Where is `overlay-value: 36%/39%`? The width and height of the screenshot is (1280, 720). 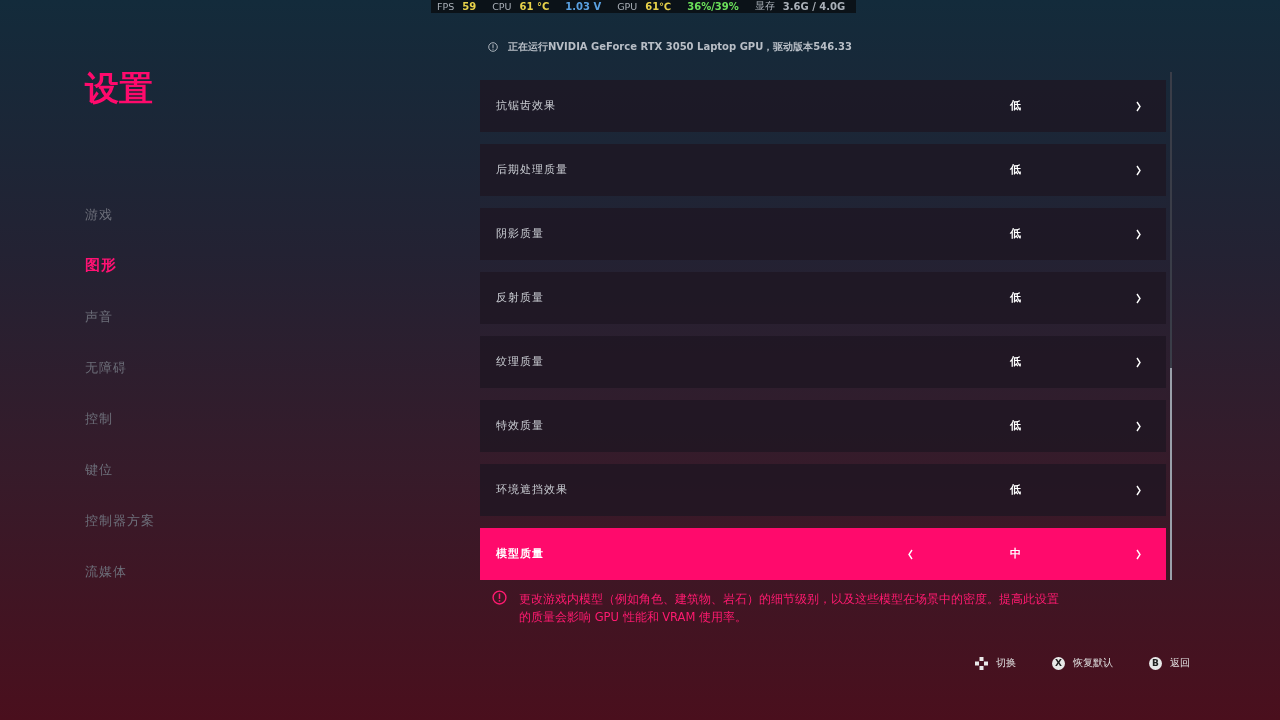 overlay-value: 36%/39% is located at coordinates (713, 6).